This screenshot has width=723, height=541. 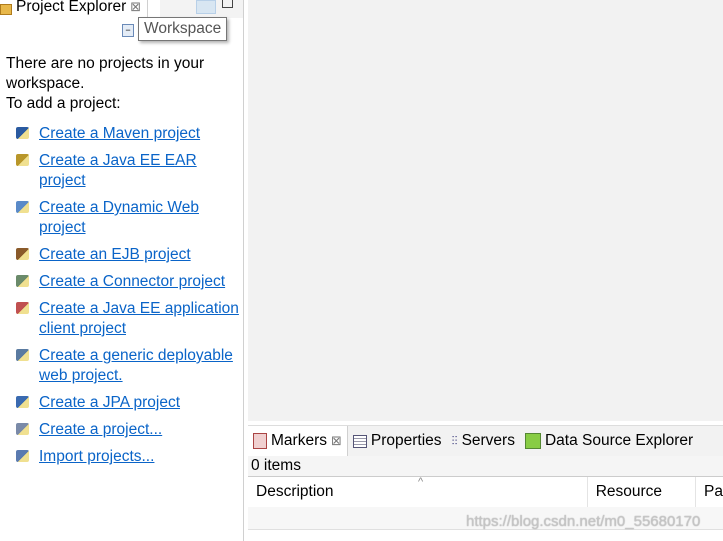 What do you see at coordinates (139, 366) in the screenshot?
I see `create-project-link: Create a generic deployable web project.` at bounding box center [139, 366].